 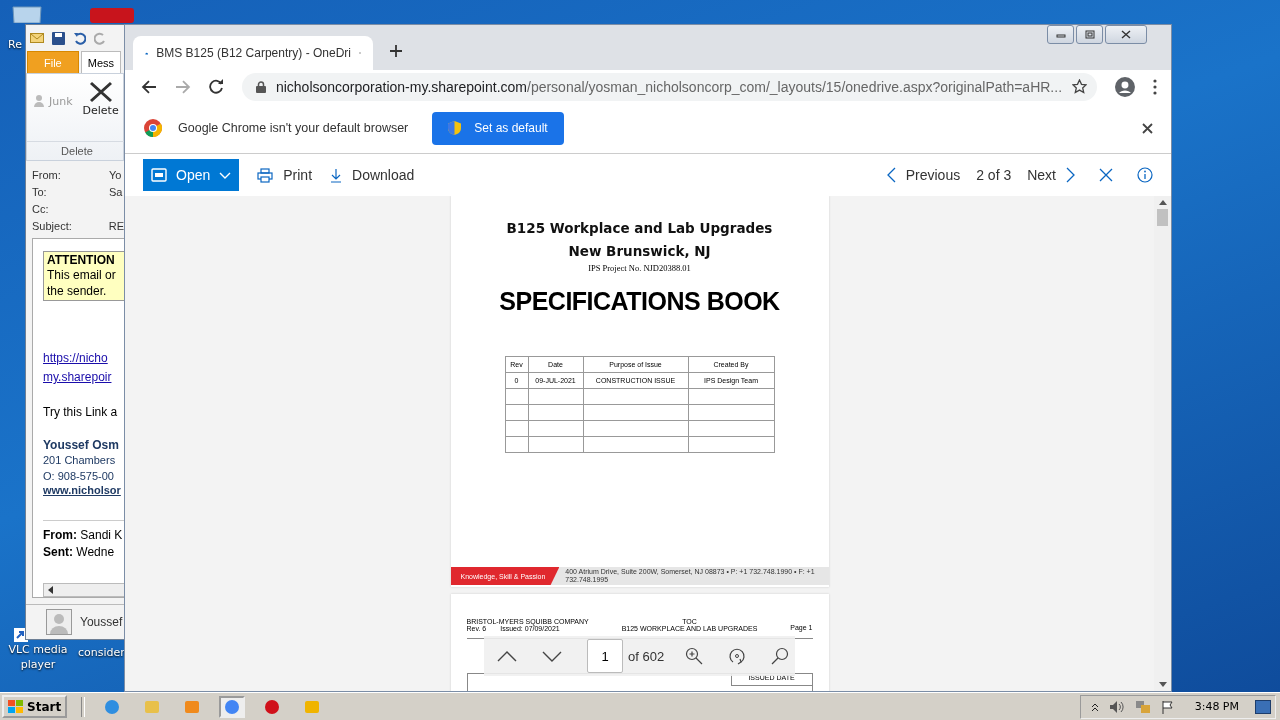 I want to click on signature-address: 201 Chambers, so click(x=80, y=460).